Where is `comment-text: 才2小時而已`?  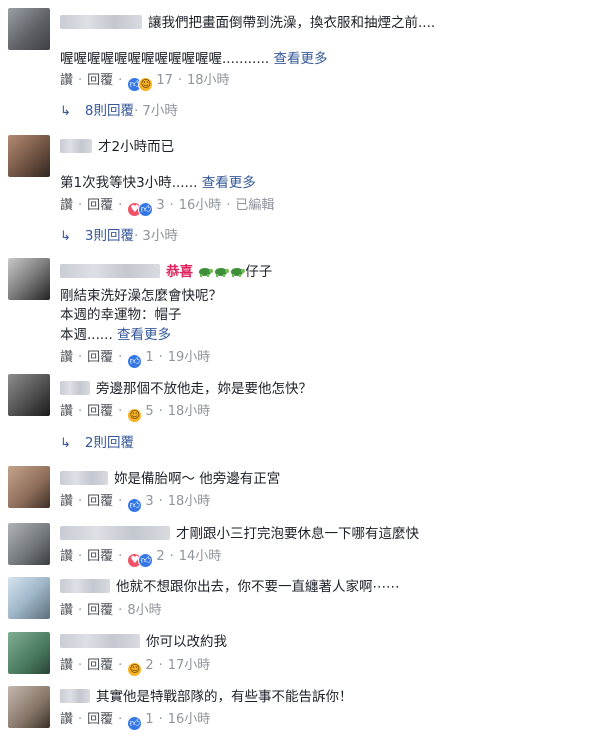
comment-text: 才2小時而已 is located at coordinates (136, 147).